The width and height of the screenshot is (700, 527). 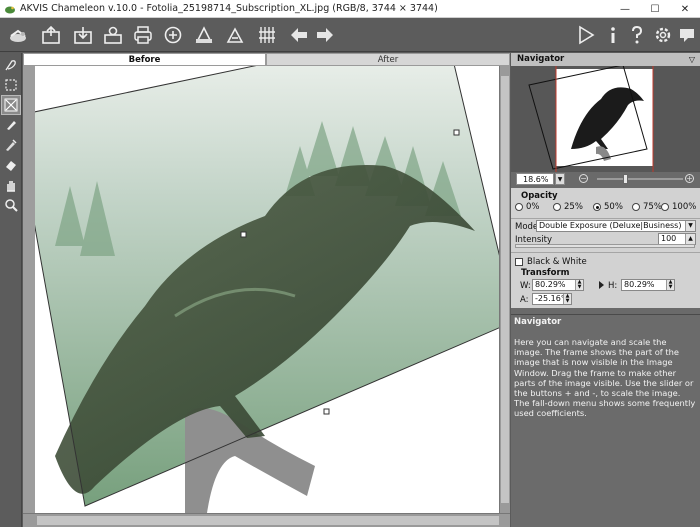 I want to click on info-icon, so click(x=613, y=35).